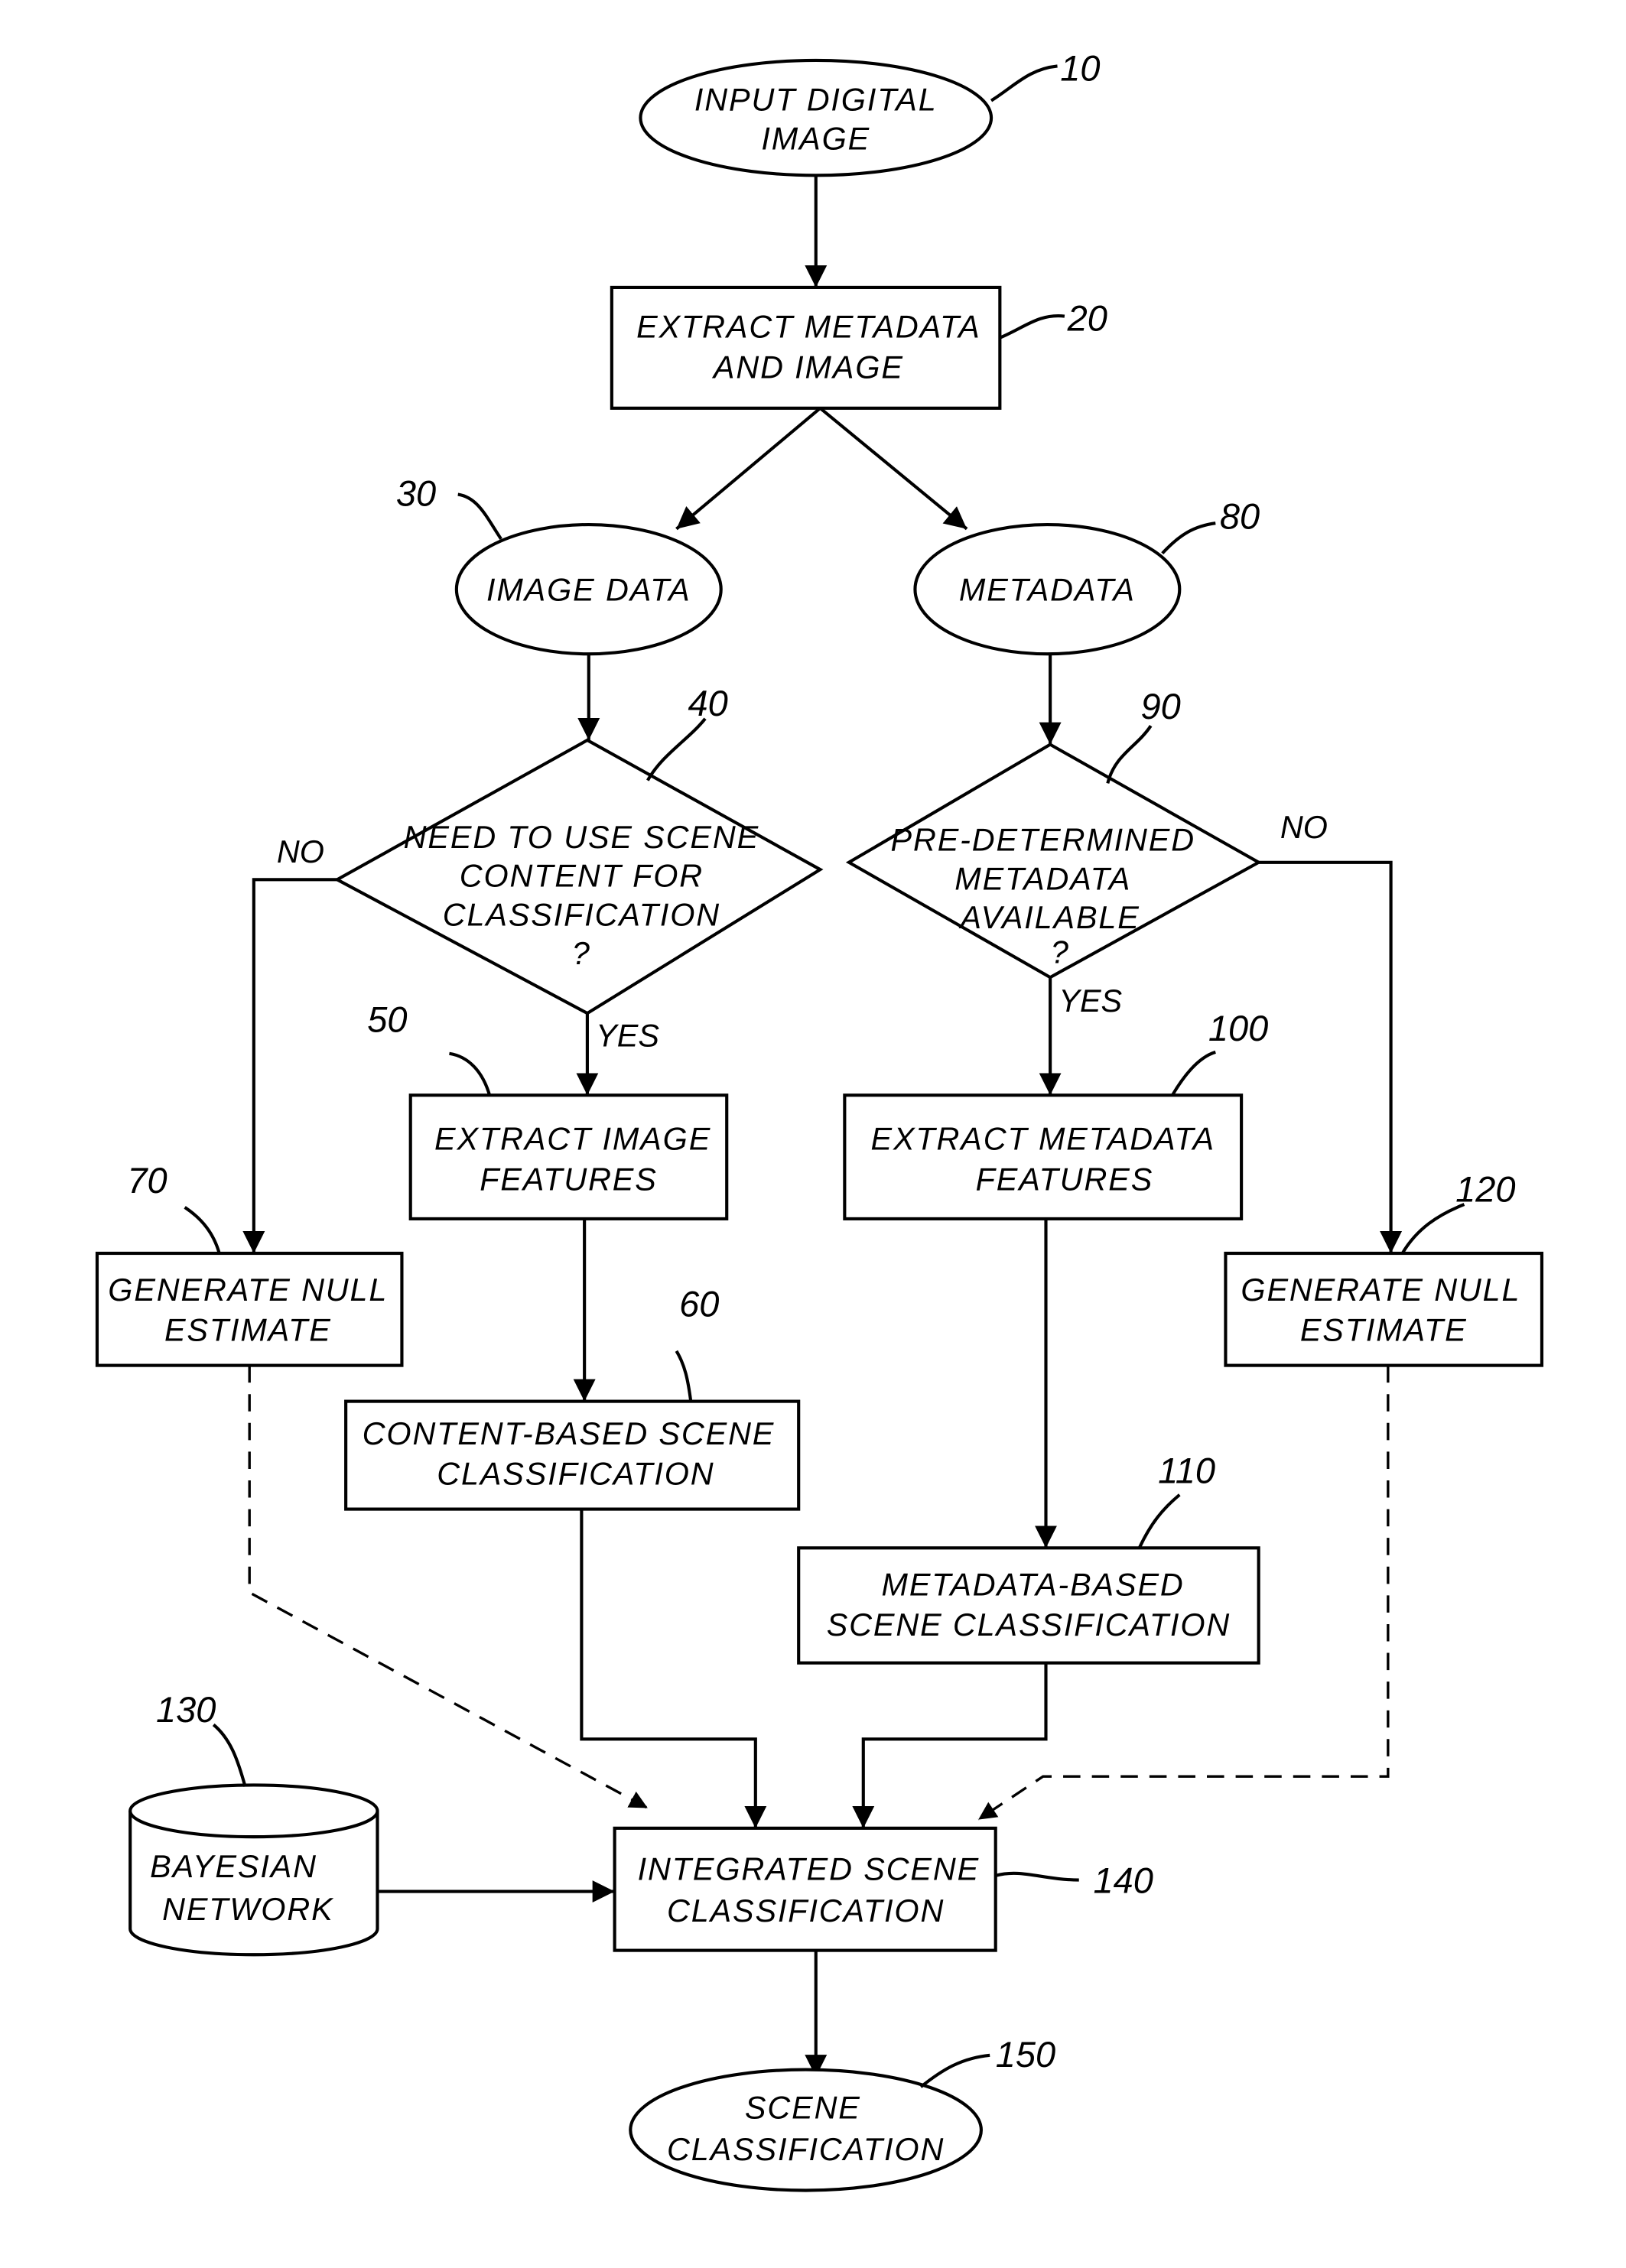 The width and height of the screenshot is (1626, 2268). What do you see at coordinates (1025, 2054) in the screenshot?
I see `ref-150: 150` at bounding box center [1025, 2054].